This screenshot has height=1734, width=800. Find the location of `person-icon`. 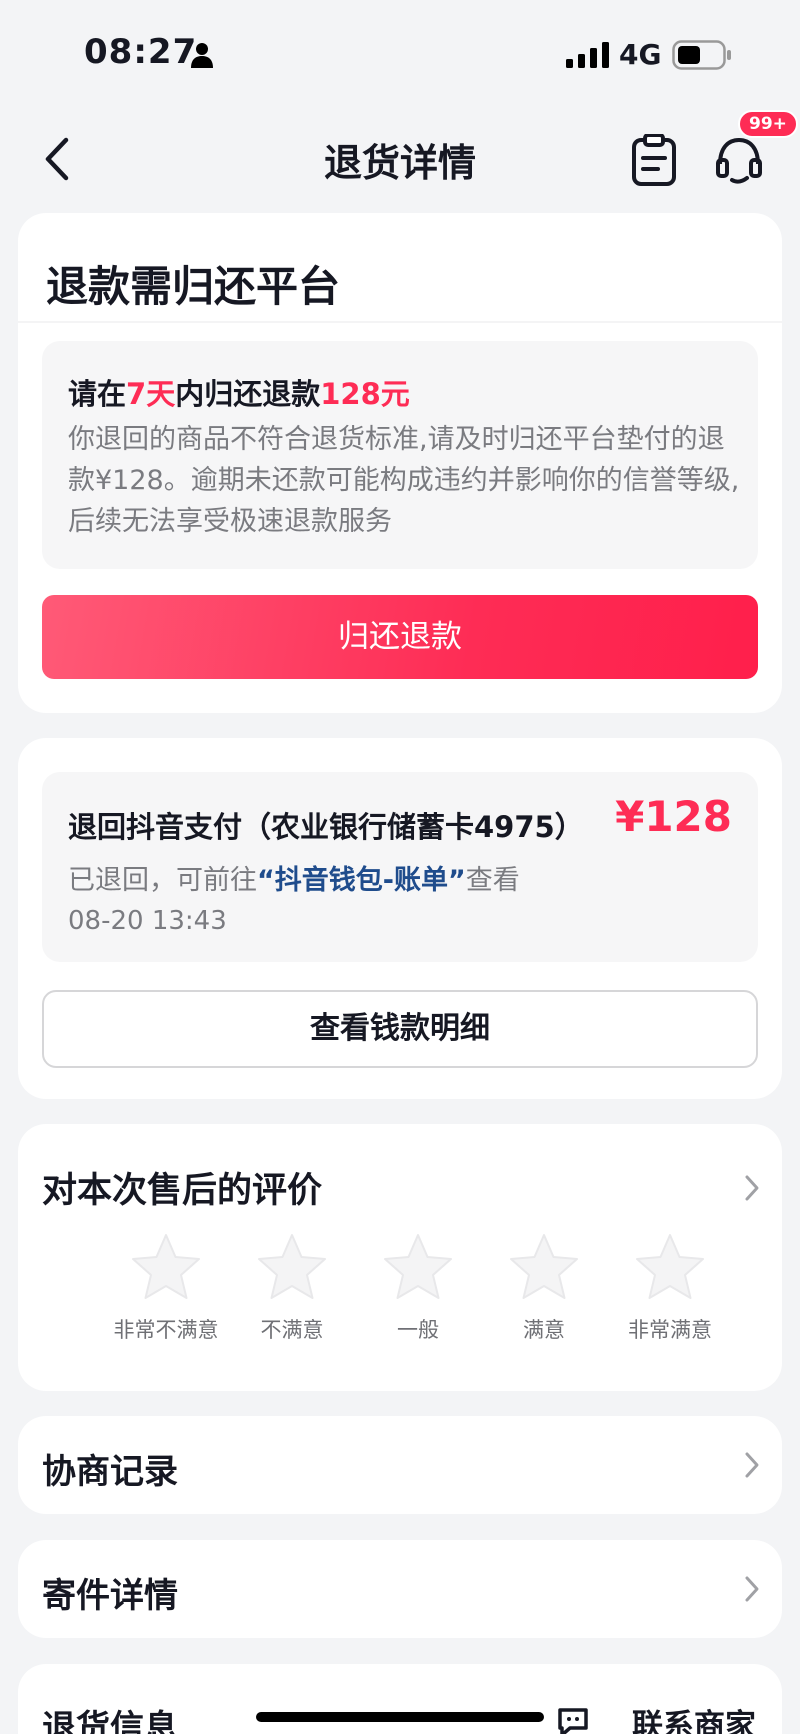

person-icon is located at coordinates (202, 55).